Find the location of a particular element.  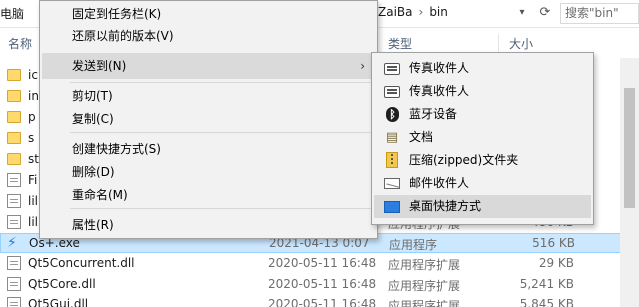

file-name: p is located at coordinates (32, 117).